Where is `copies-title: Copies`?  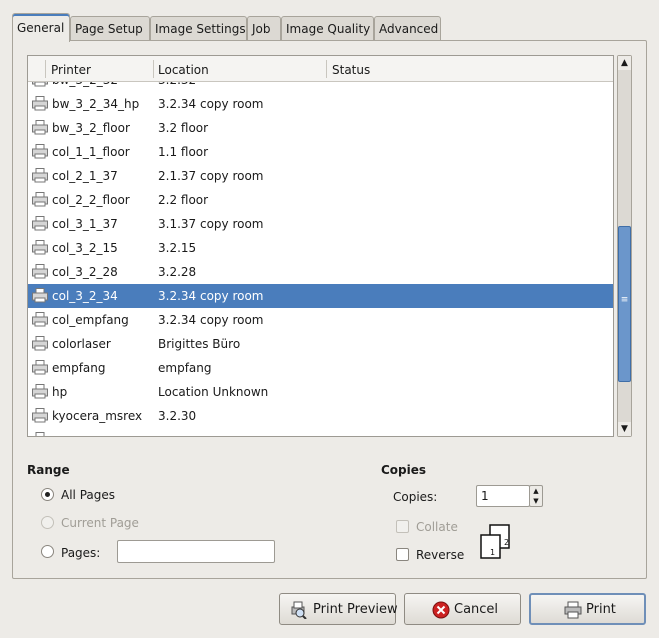 copies-title: Copies is located at coordinates (404, 470).